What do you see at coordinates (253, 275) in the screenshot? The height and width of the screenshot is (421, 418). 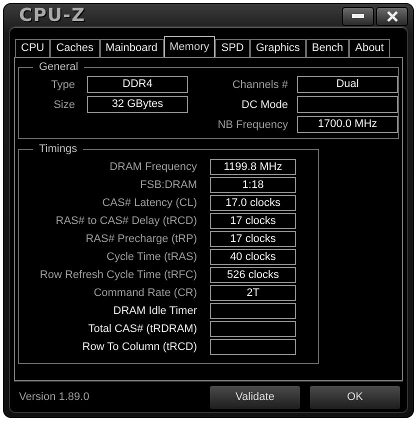 I see `value-field: 526 clocks` at bounding box center [253, 275].